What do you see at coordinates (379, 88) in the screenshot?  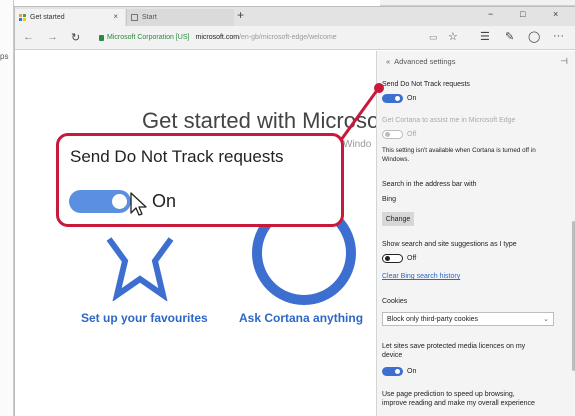 I see `callout-anchor-dot` at bounding box center [379, 88].